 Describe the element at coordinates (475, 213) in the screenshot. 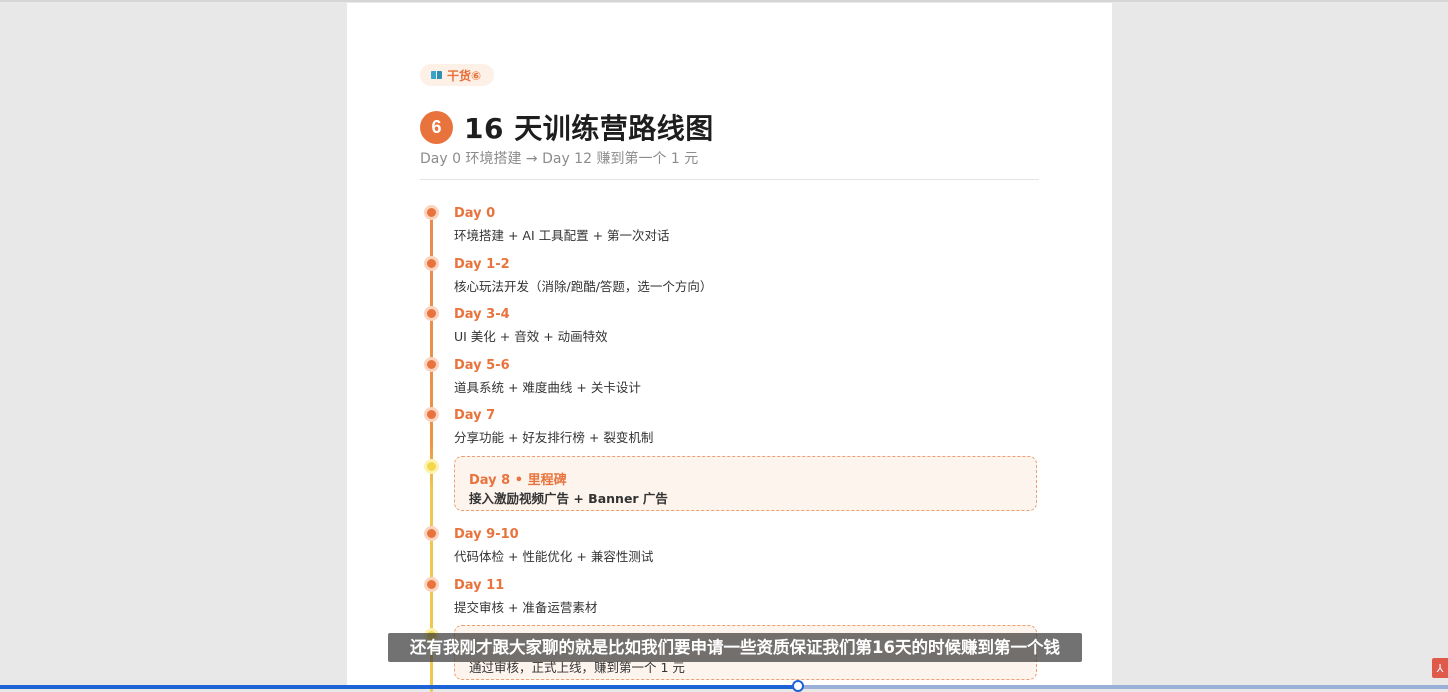

I see `timeline-day: Day 0` at that location.